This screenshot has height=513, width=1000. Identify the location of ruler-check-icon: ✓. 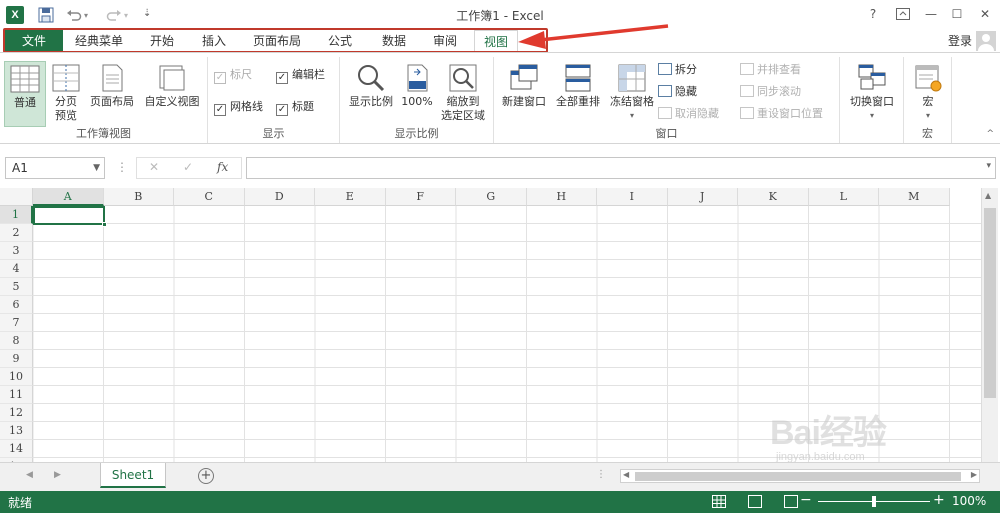
(220, 78).